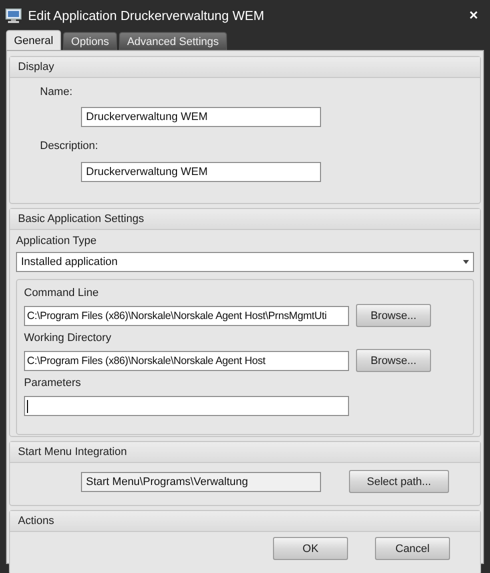 The width and height of the screenshot is (490, 573). Describe the element at coordinates (56, 241) in the screenshot. I see `field-label: Application Type` at that location.